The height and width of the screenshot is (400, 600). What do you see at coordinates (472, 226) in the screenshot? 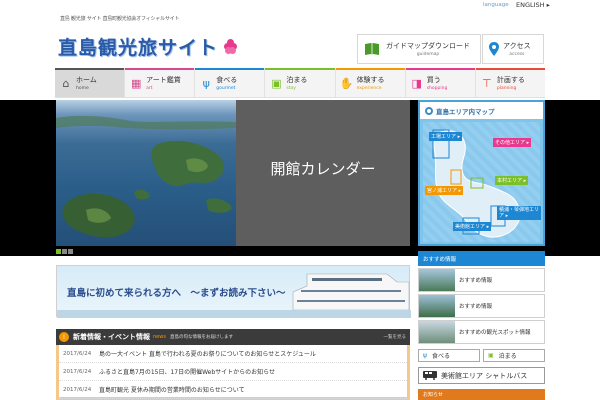
I see `map-label-museum-area: 美術館エリア ▸` at bounding box center [472, 226].